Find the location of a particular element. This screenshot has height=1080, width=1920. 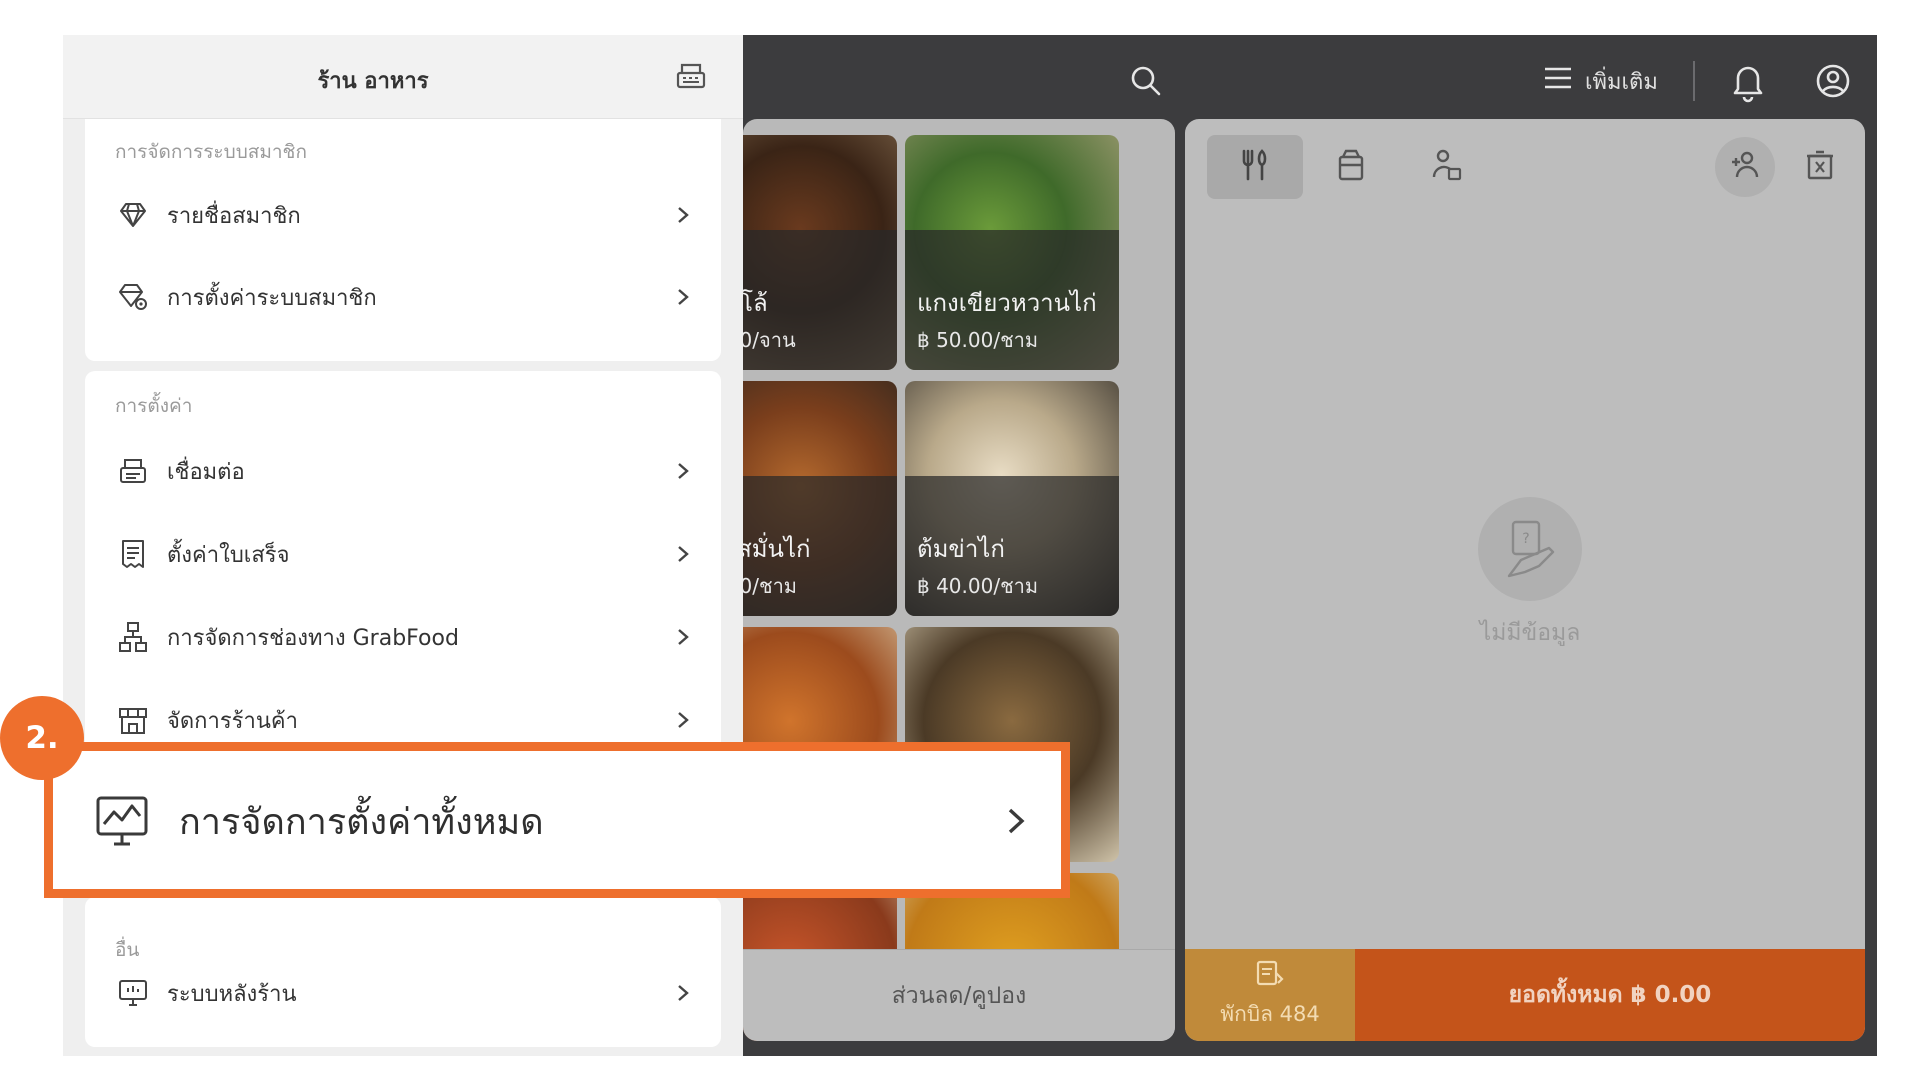

empty-data-icon: ? is located at coordinates (1530, 549).